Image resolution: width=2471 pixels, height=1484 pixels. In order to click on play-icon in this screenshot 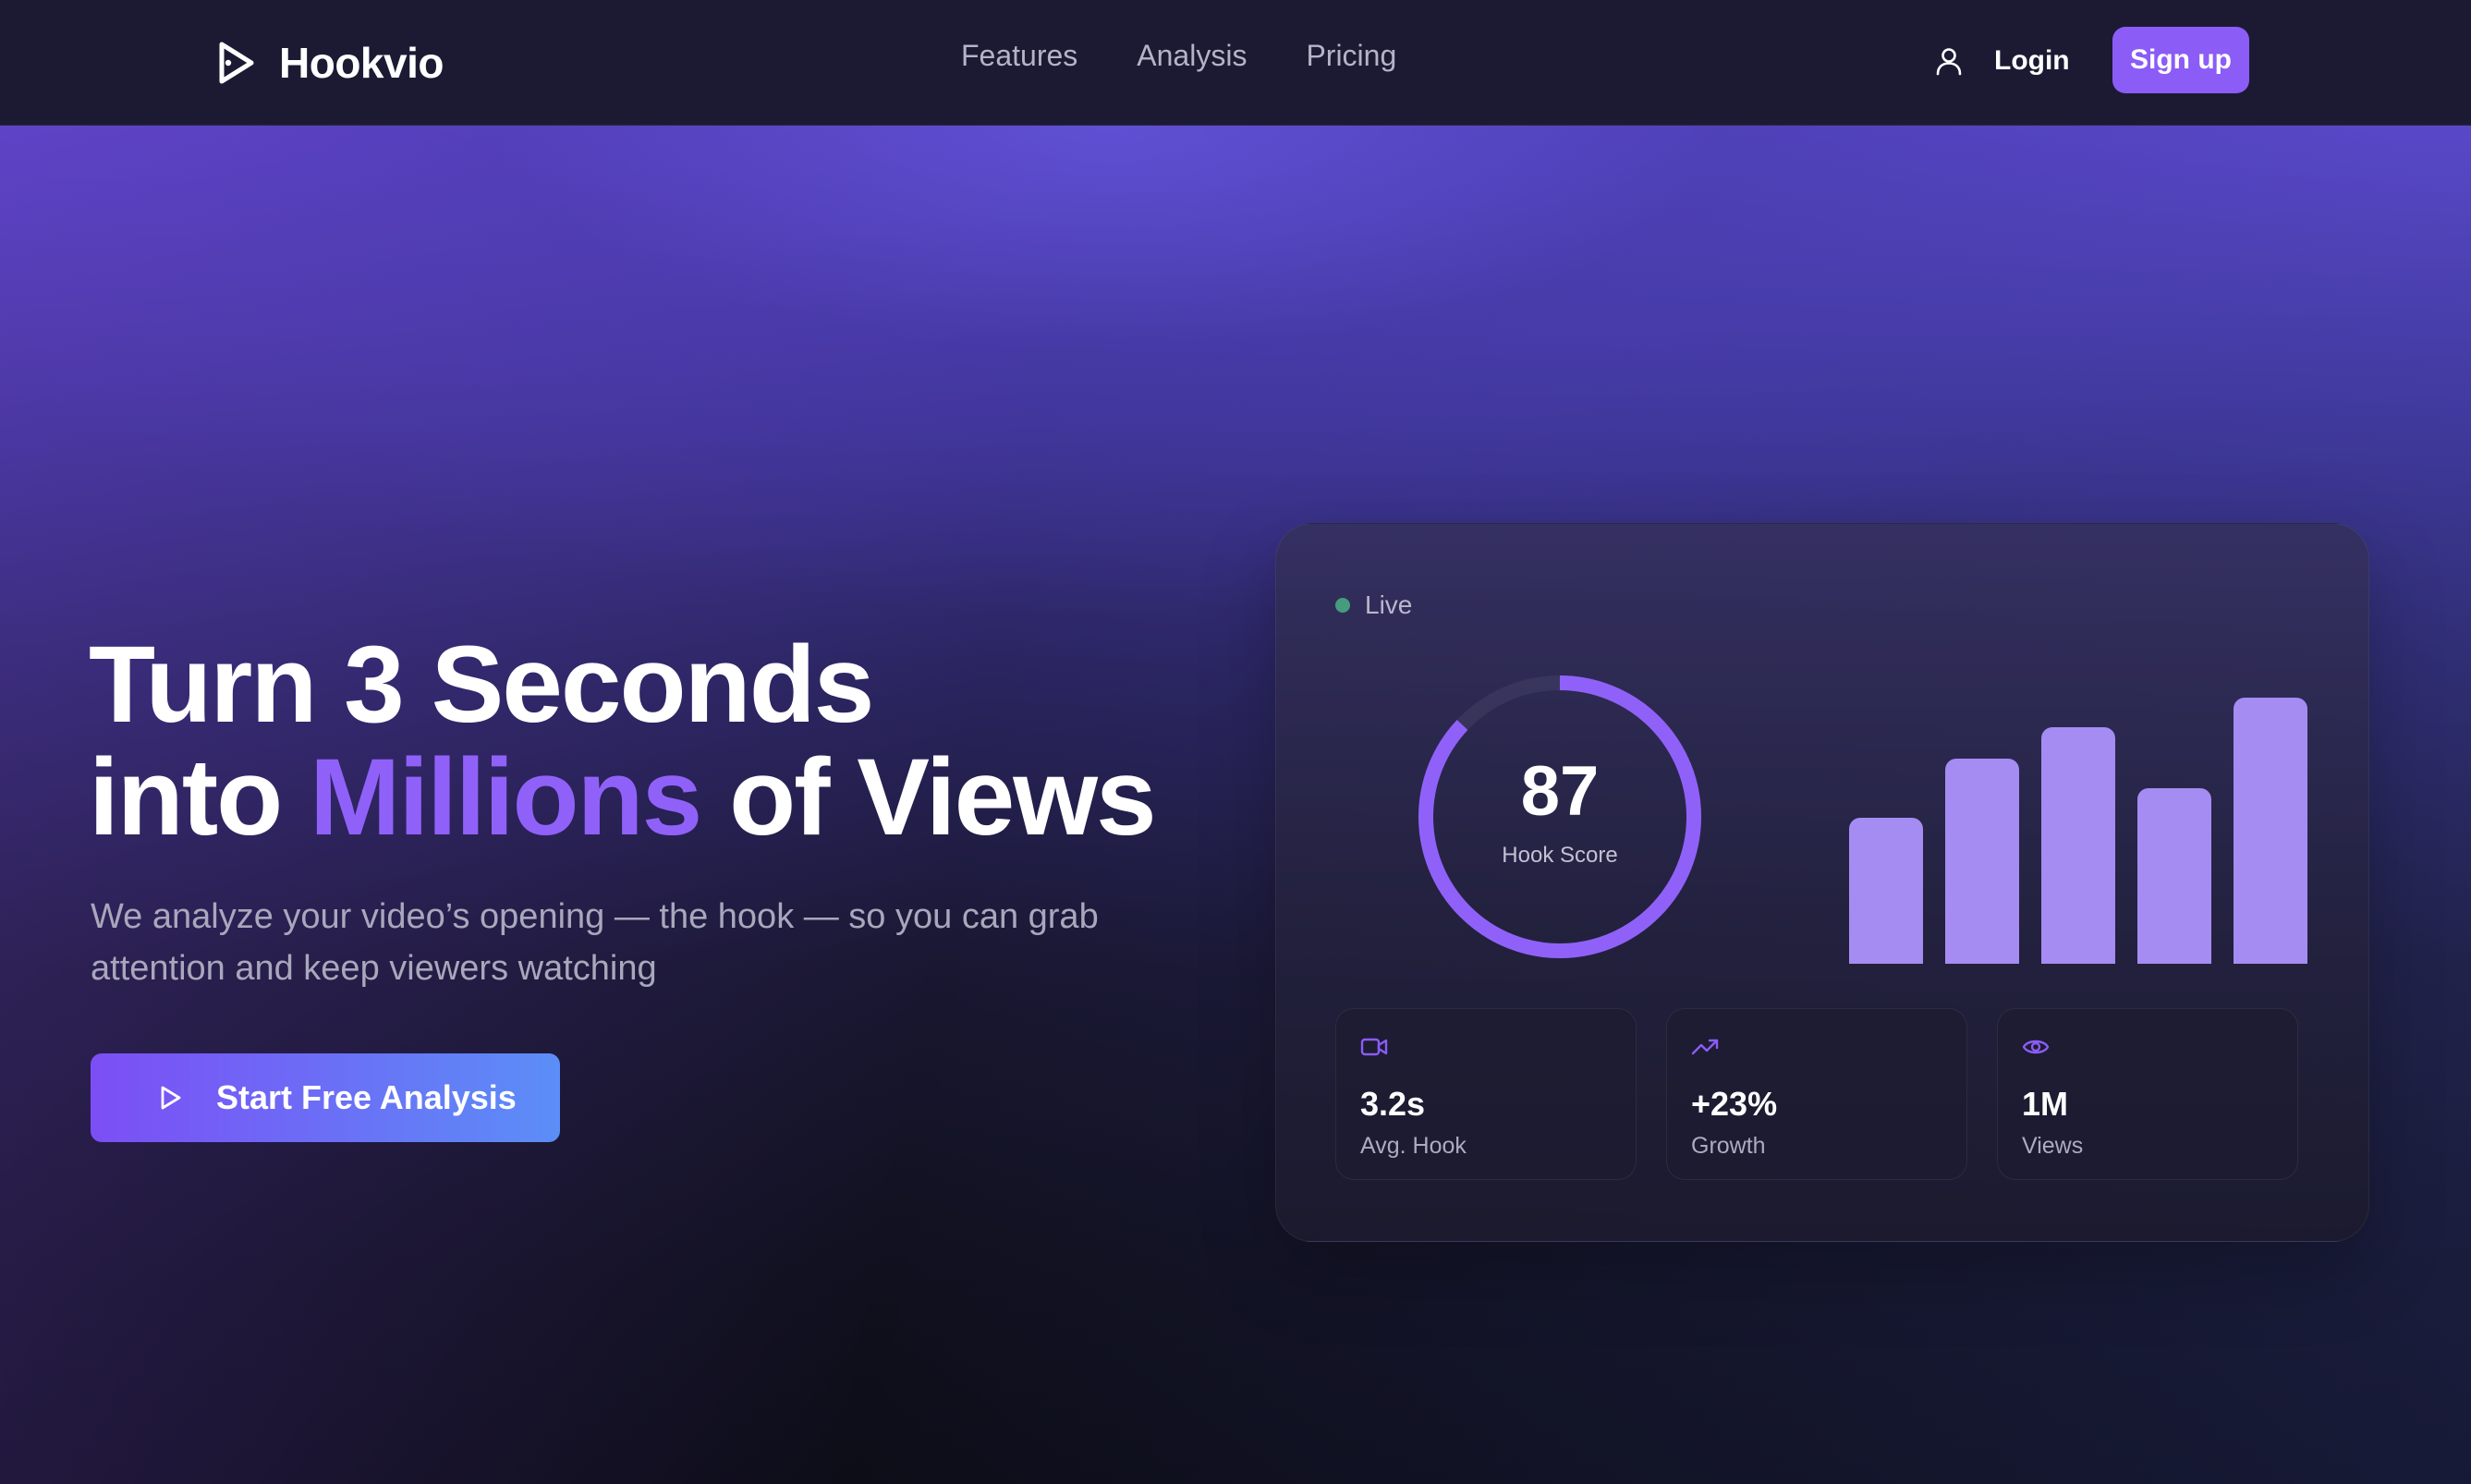, I will do `click(171, 1098)`.